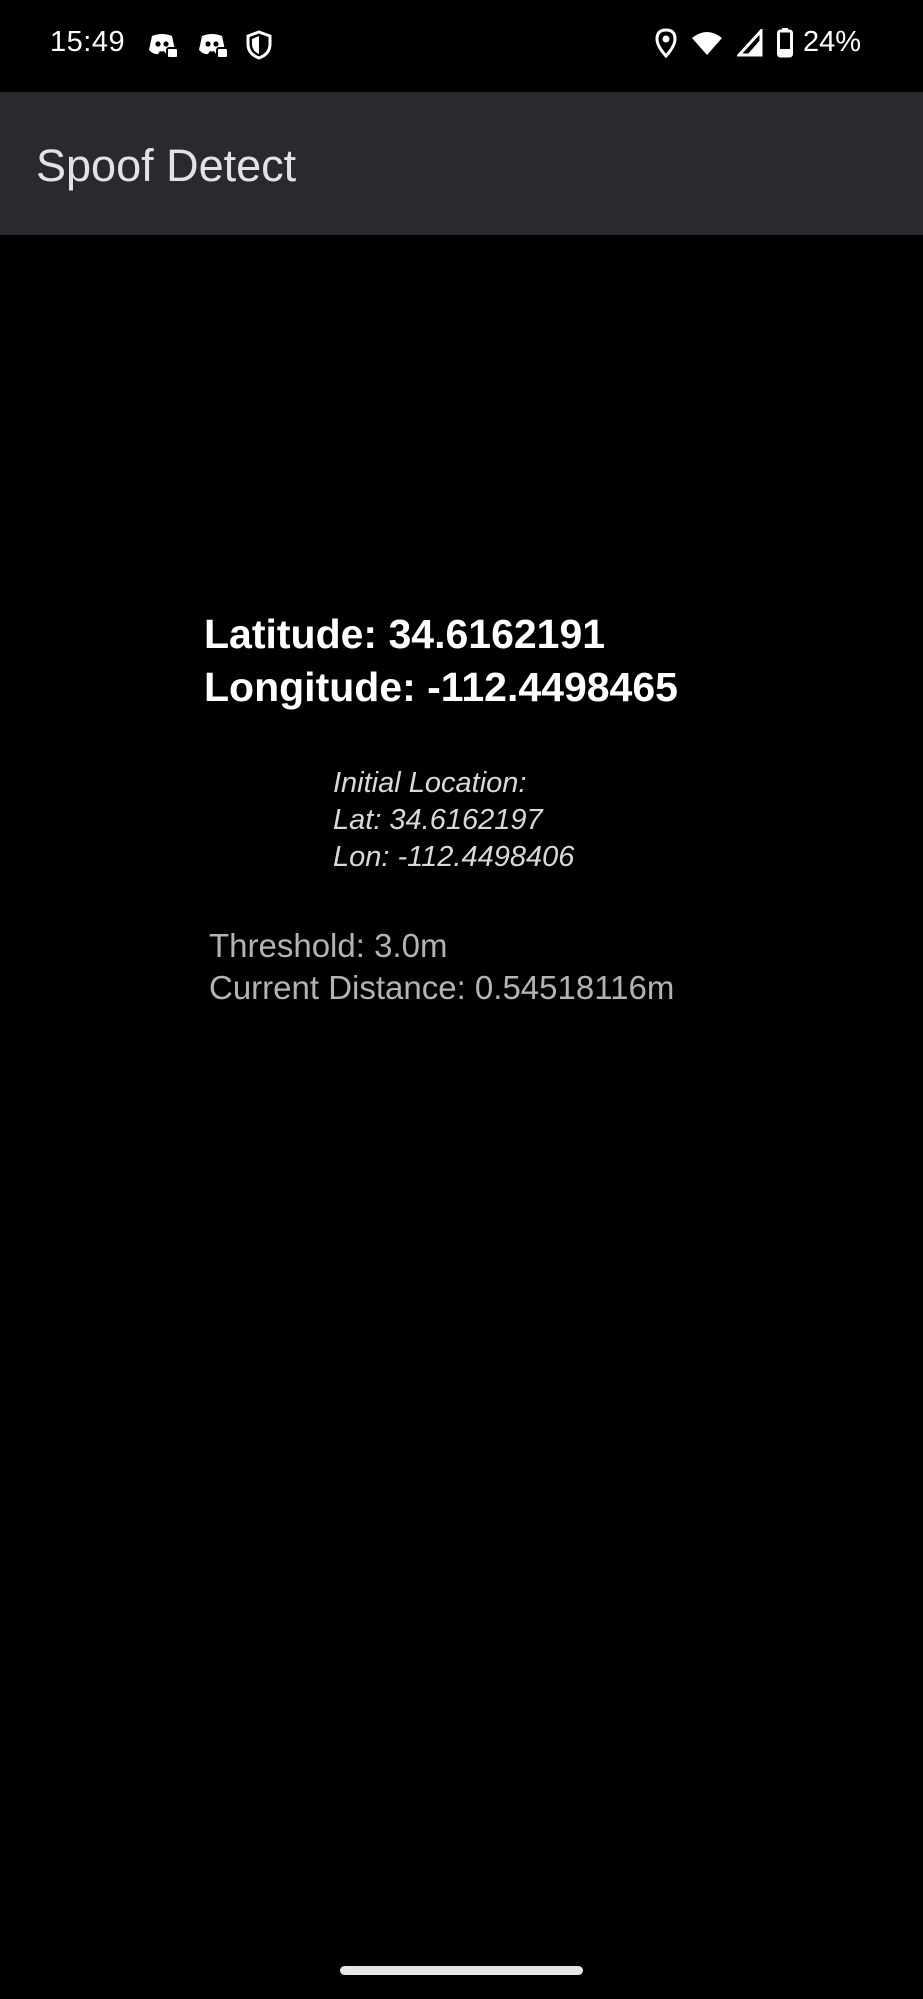 This screenshot has height=1999, width=923. What do you see at coordinates (454, 857) in the screenshot?
I see `initial-lon-text: Lon: -112.4498406` at bounding box center [454, 857].